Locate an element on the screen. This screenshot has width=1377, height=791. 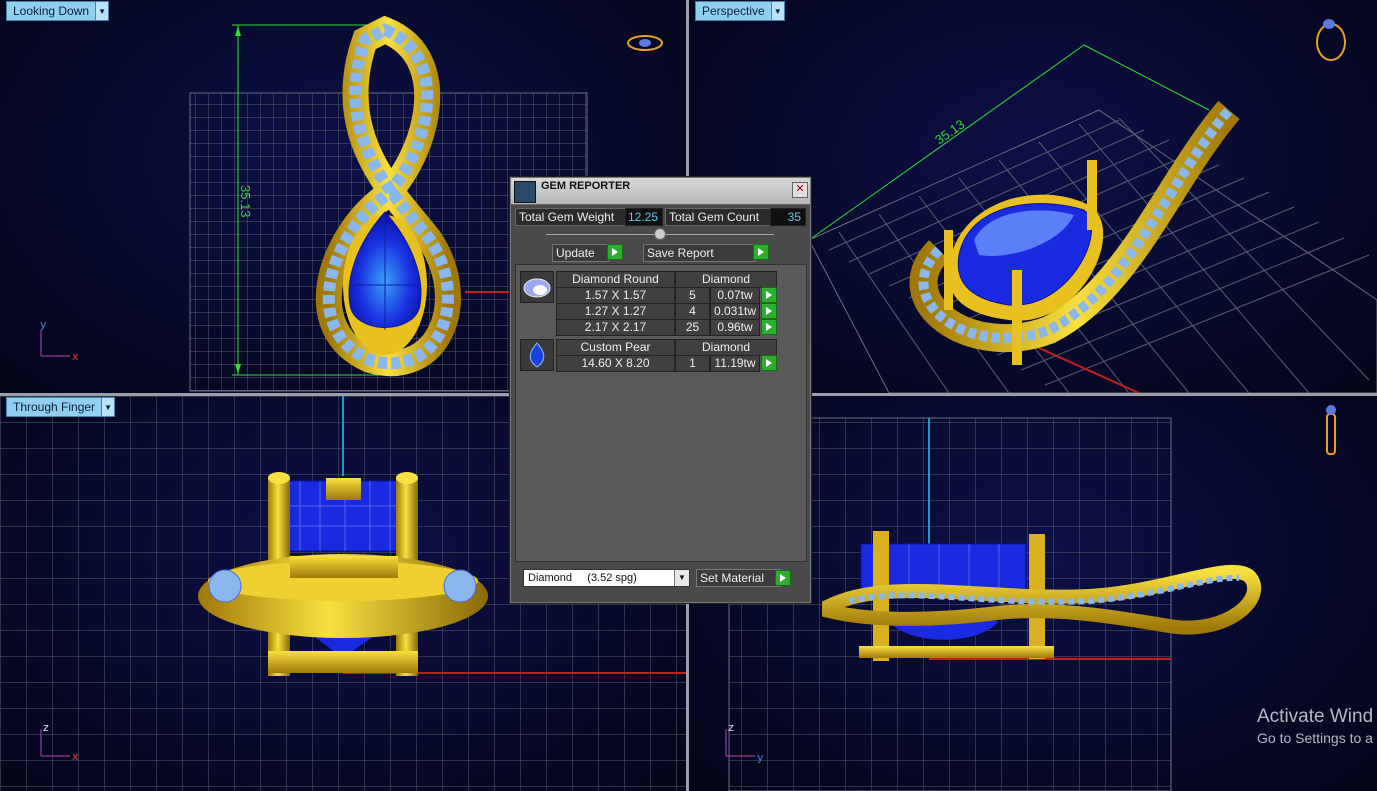
gem-count: 1 is located at coordinates (692, 363).